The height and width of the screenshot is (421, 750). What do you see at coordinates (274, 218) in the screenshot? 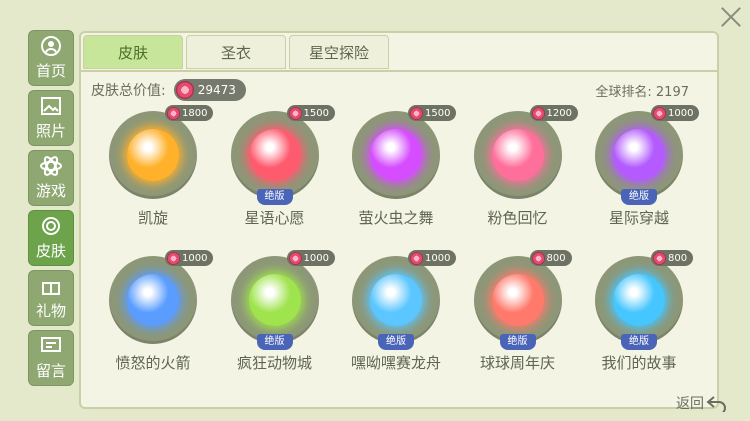
I see `skin-name: 星语心愿` at bounding box center [274, 218].